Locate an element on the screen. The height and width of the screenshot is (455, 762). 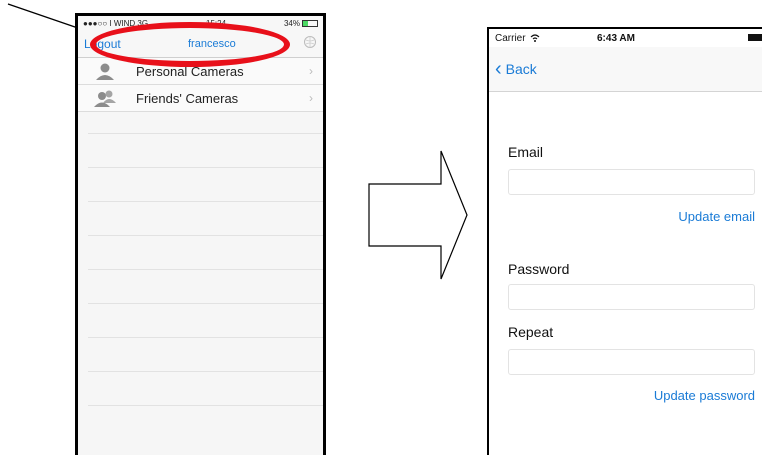
back-button: Back is located at coordinates (521, 69).